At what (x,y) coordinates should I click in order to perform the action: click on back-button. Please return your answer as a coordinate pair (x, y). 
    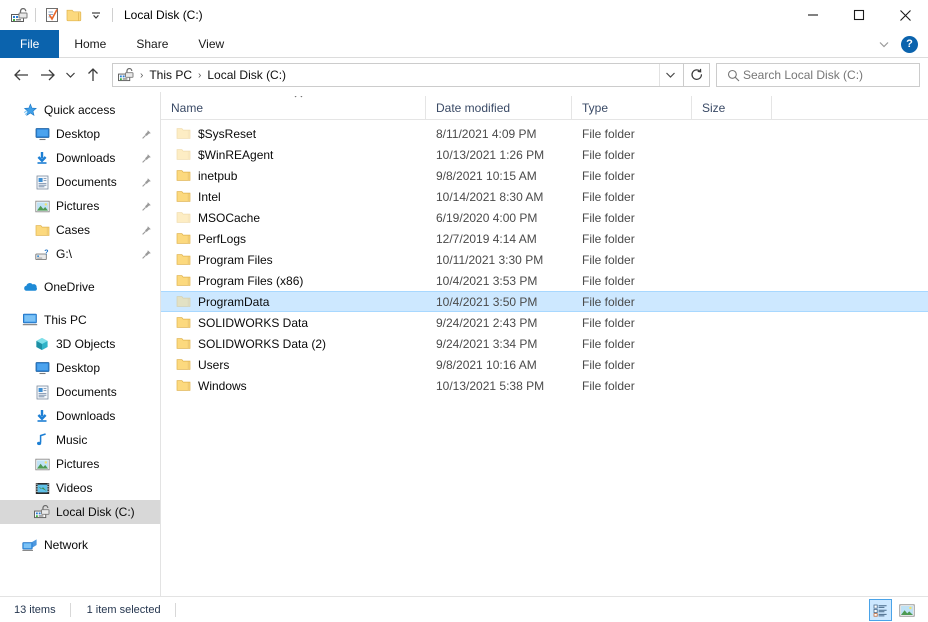
    Looking at the image, I should click on (21, 75).